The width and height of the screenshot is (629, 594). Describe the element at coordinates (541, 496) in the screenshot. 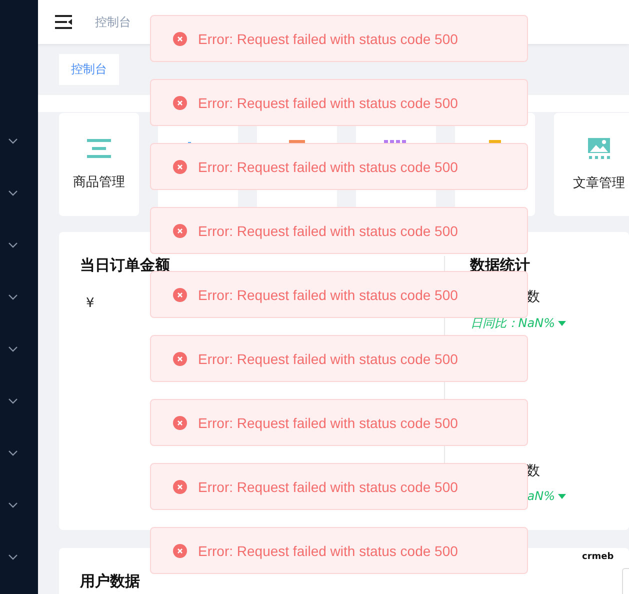

I see `comparison-text: aN%` at that location.